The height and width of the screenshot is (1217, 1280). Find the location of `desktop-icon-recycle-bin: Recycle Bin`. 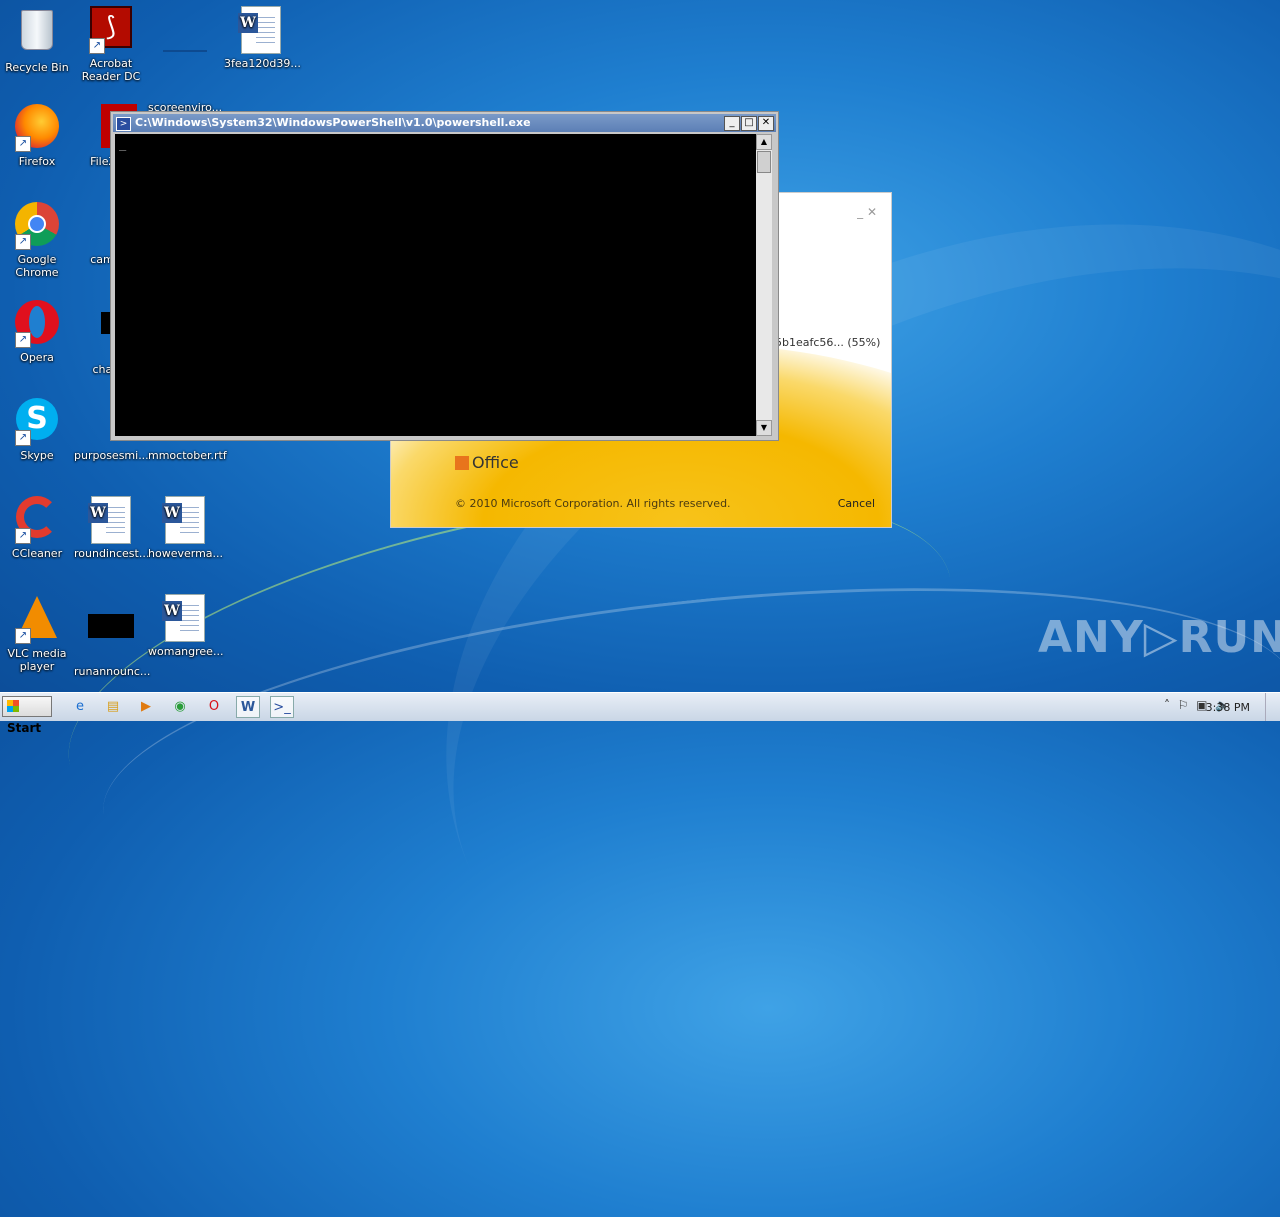

desktop-icon-recycle-bin: Recycle Bin is located at coordinates (37, 40).